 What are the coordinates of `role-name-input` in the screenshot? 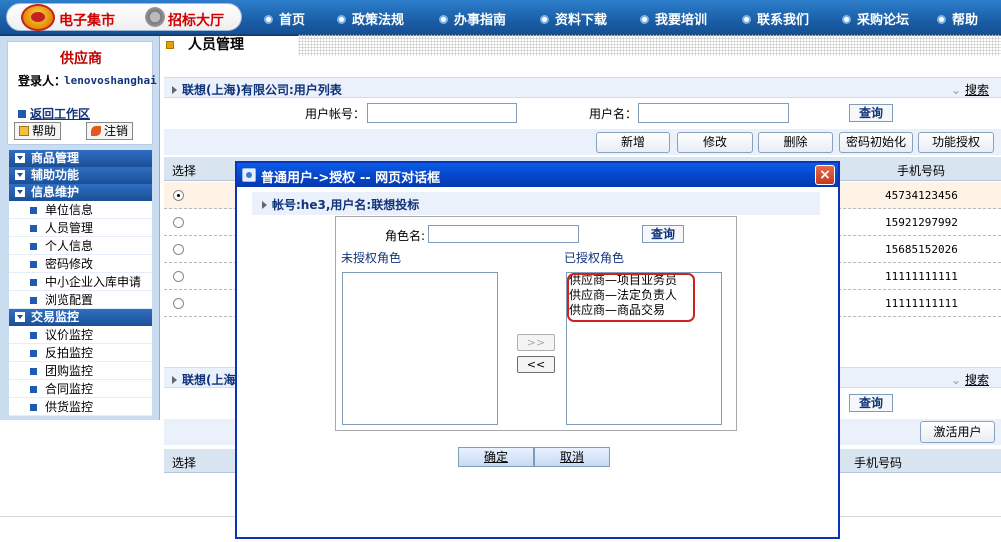 It's located at (503, 234).